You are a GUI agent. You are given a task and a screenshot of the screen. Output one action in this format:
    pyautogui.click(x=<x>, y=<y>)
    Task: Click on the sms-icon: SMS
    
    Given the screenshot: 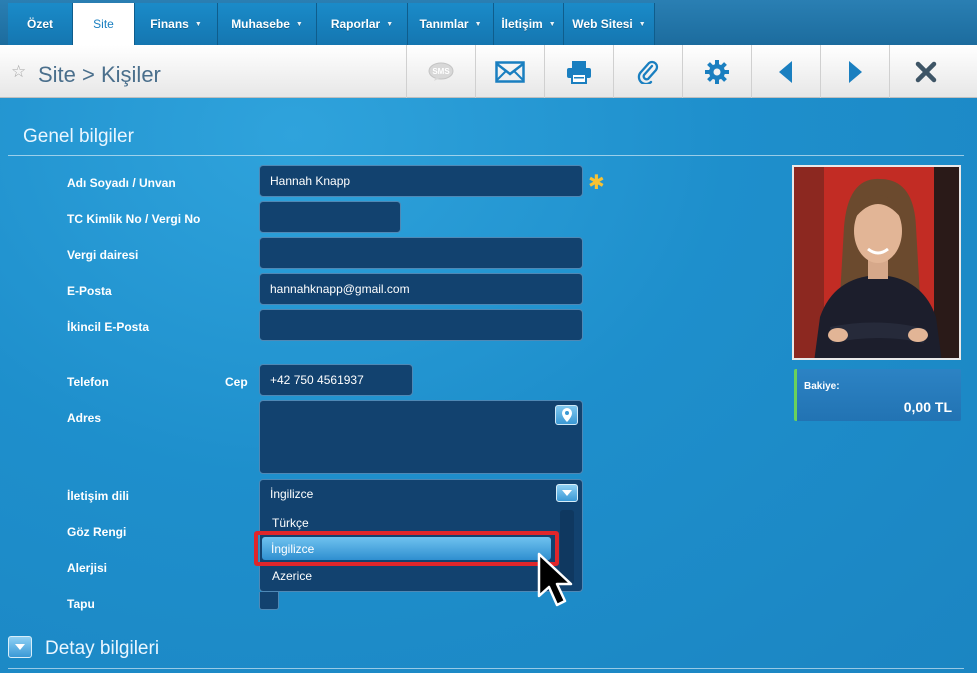 What is the action you would take?
    pyautogui.click(x=441, y=71)
    